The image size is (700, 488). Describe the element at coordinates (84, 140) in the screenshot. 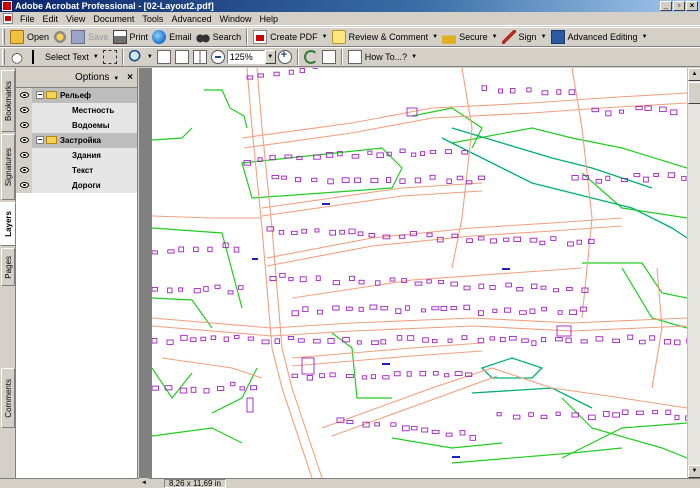

I see `layer-name-cell: − Застройка` at that location.